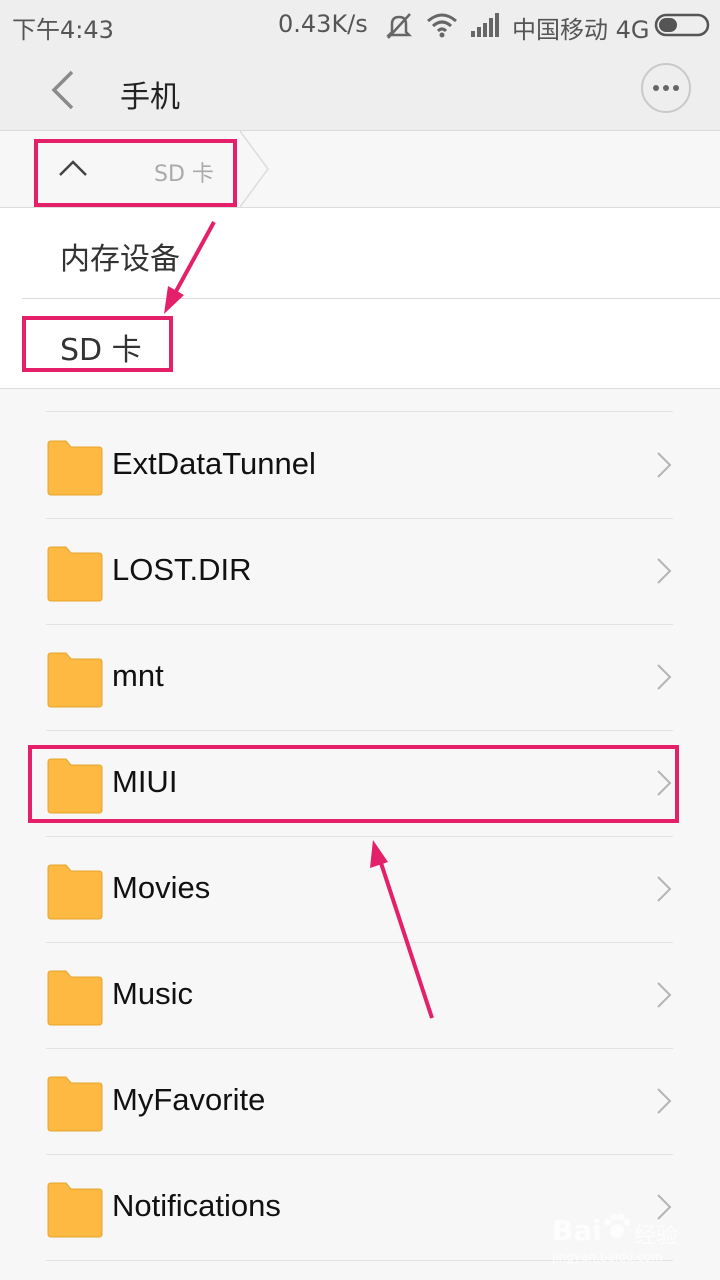 Image resolution: width=720 pixels, height=1280 pixels. I want to click on folder-name: LOST.DIR, so click(182, 569).